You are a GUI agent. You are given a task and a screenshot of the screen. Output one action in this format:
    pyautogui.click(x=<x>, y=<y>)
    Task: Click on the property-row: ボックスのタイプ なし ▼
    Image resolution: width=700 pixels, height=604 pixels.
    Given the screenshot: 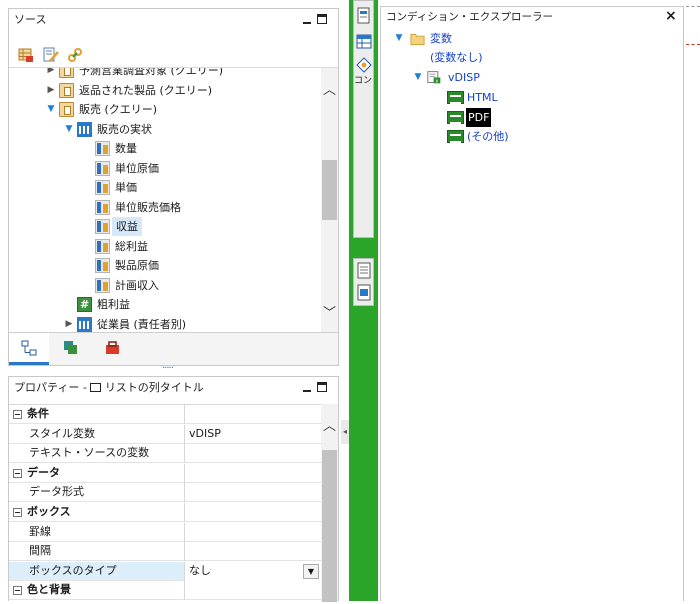 What is the action you would take?
    pyautogui.click(x=165, y=571)
    